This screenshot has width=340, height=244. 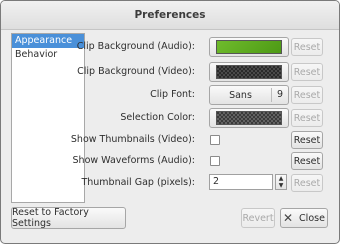 I want to click on clip-font-name: Sans, so click(x=240, y=95).